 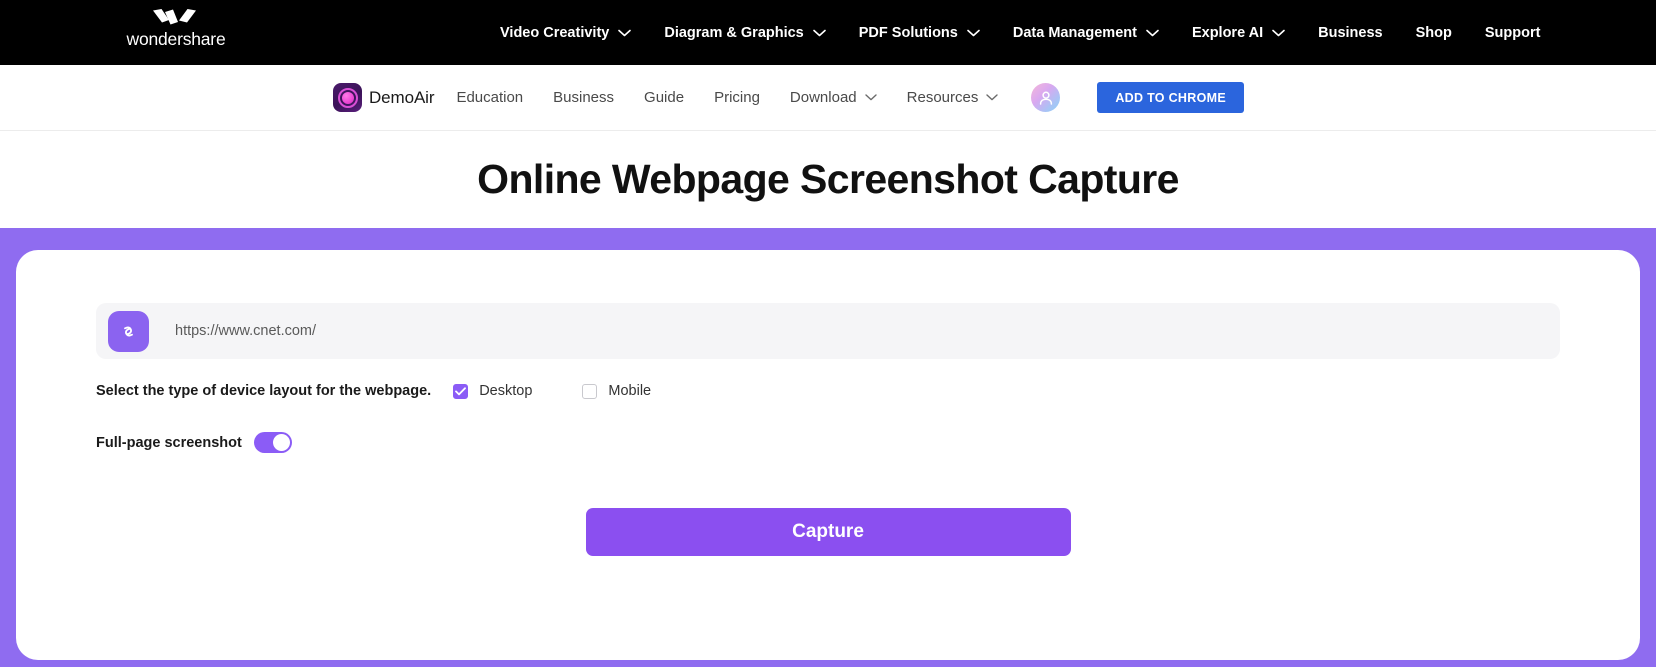 I want to click on subnav-item-label: Download, so click(x=823, y=97).